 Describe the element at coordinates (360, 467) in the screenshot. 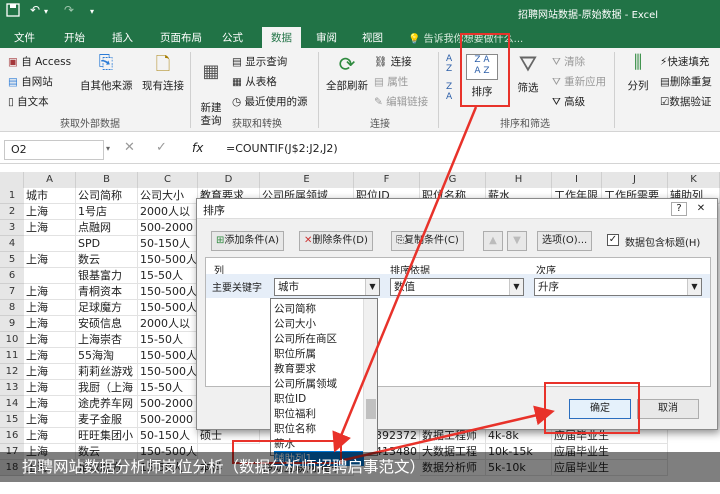

I see `caption-overlay: 招聘网站数据分析师岗位分析（数据分析师招聘启事范文）` at that location.